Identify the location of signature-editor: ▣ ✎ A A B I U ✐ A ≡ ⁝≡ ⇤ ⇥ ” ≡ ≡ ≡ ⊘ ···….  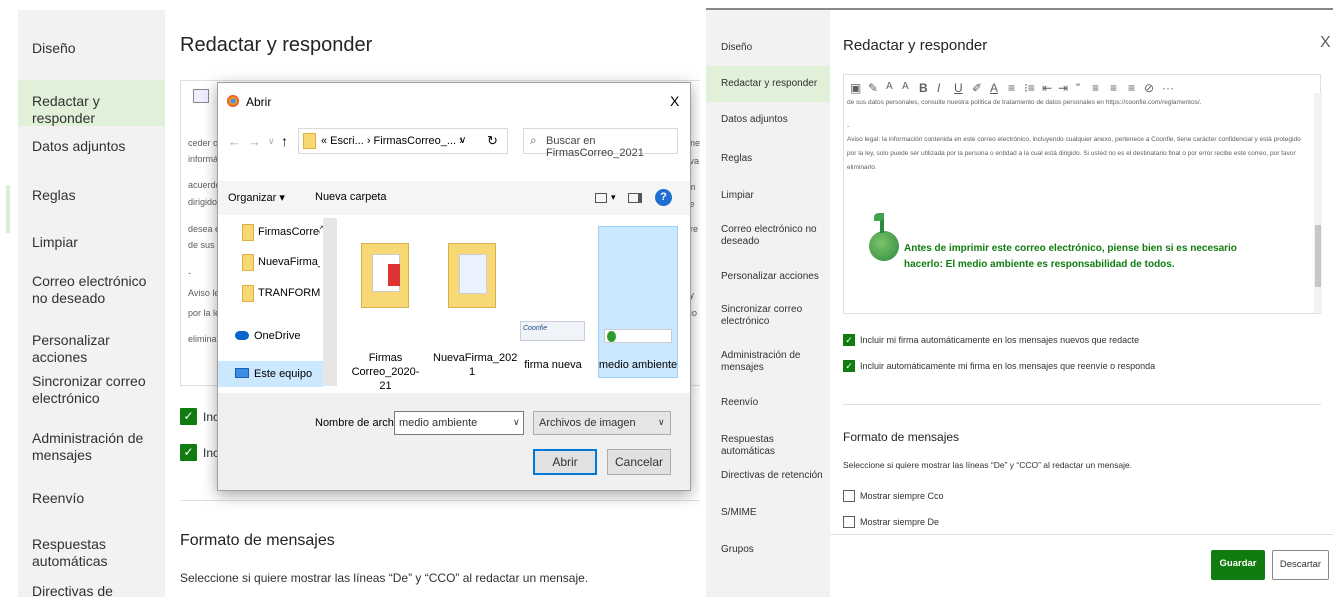
(1082, 194).